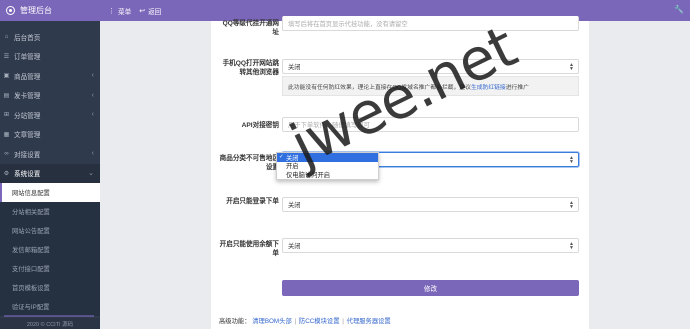 This screenshot has width=690, height=329. Describe the element at coordinates (327, 157) in the screenshot. I see `dropdown-option: ✓ 关闭` at that location.